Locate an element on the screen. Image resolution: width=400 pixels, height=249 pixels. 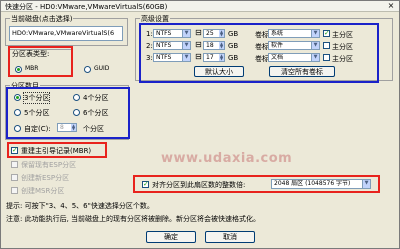
blue-highlight-advanced is located at coordinates (259, 53).